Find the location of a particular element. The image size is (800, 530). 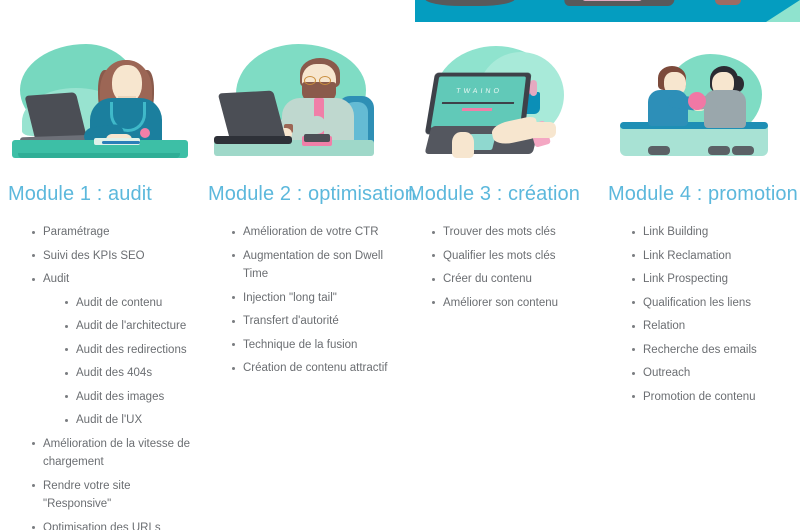

sub-list-item: Audit des redirections is located at coordinates (129, 350).